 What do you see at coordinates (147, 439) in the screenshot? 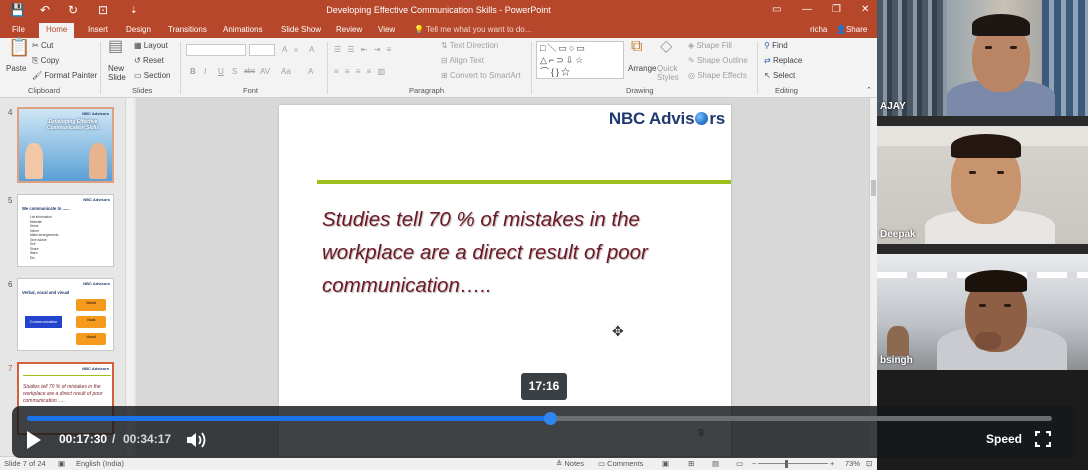
I see `total-time: 00:34:17` at bounding box center [147, 439].